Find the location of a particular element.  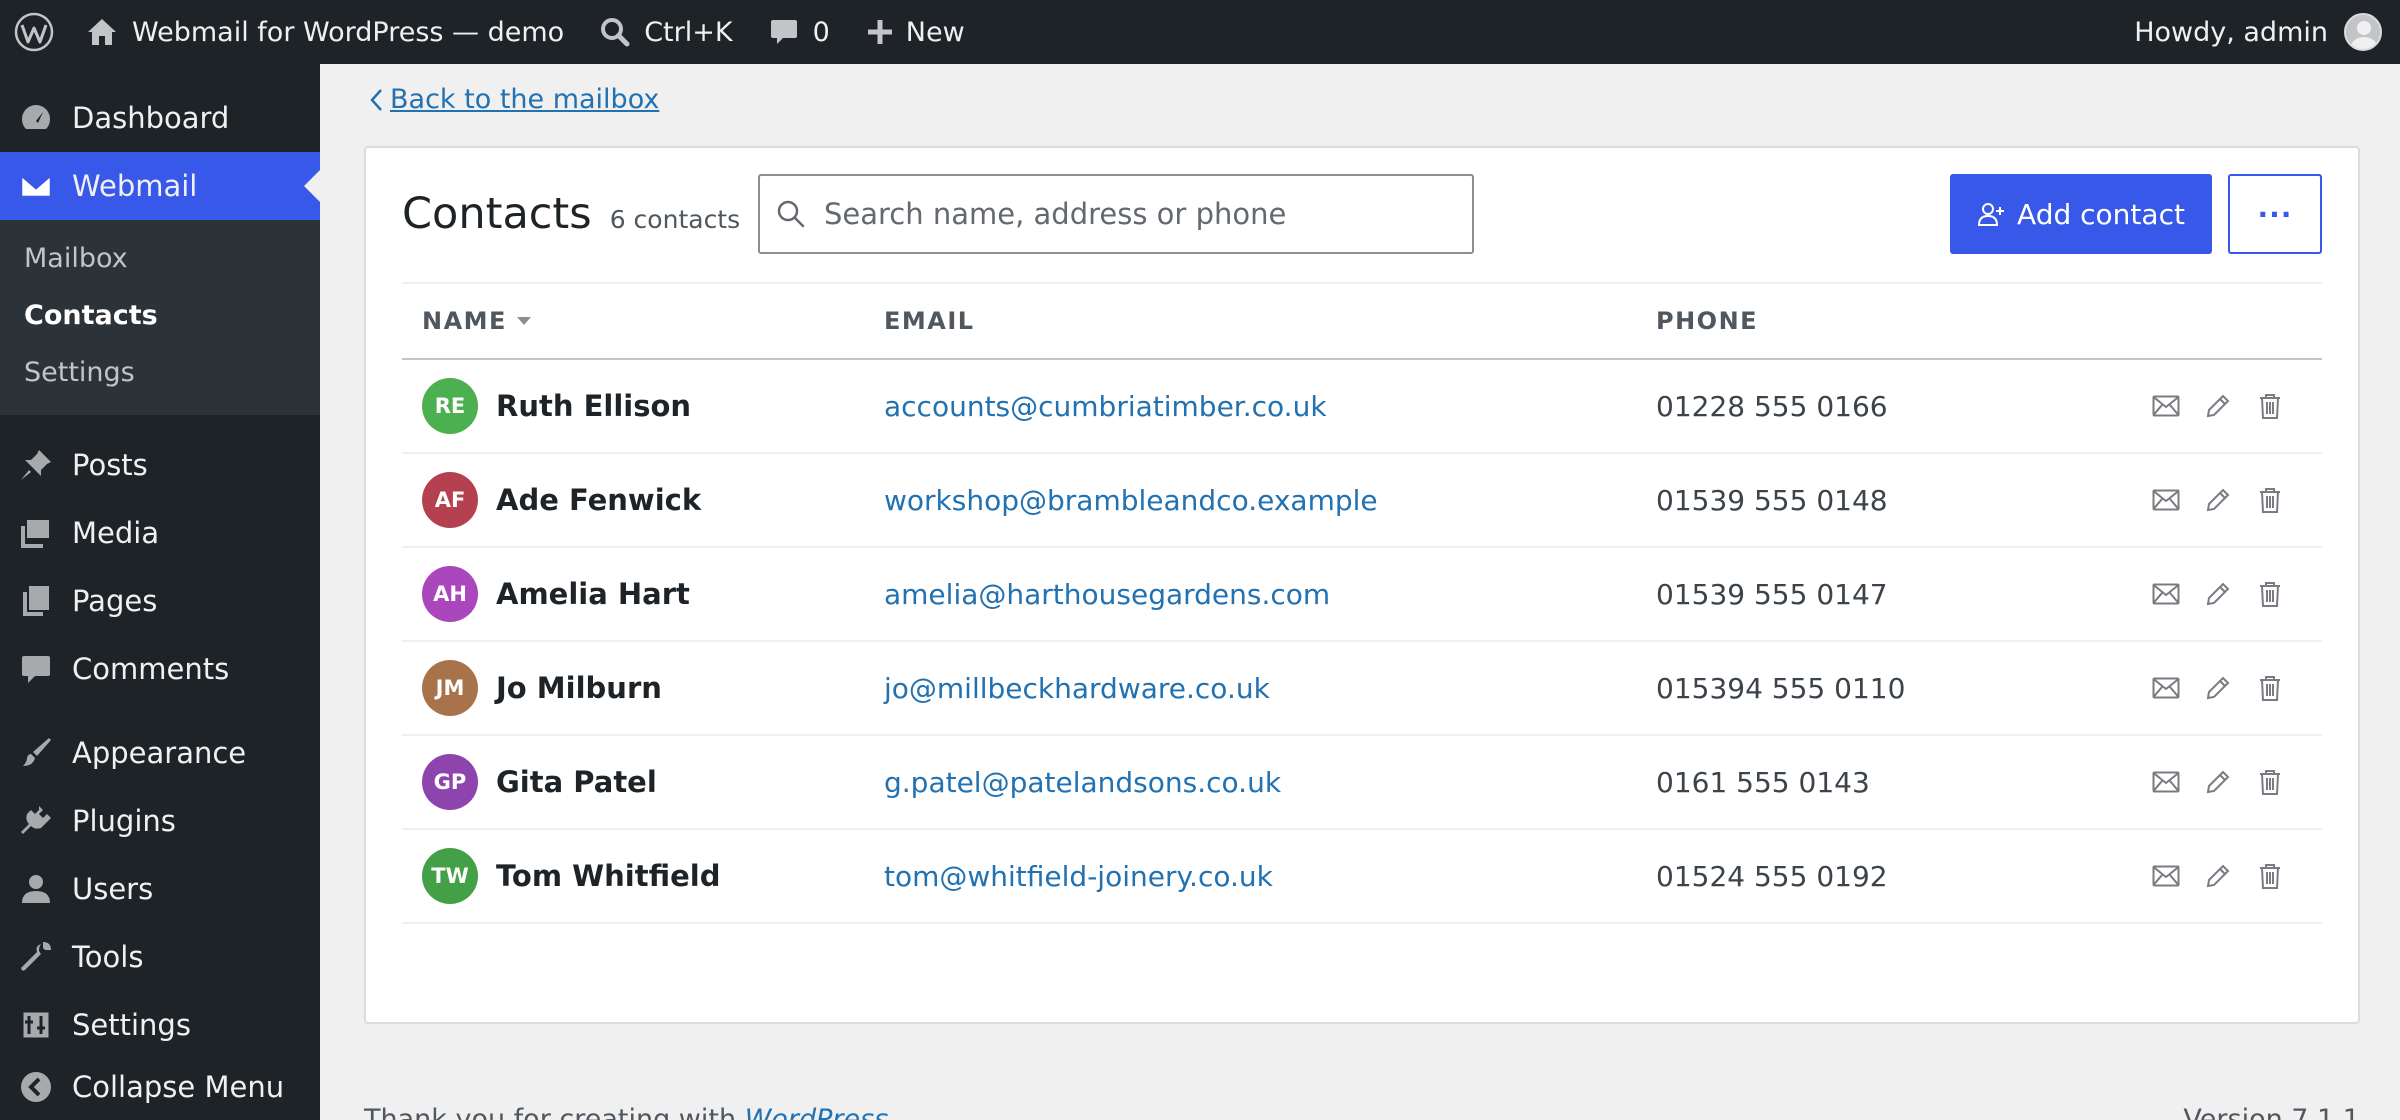

contact-phone-cell: 015394 555 0110 is located at coordinates (1886, 688).